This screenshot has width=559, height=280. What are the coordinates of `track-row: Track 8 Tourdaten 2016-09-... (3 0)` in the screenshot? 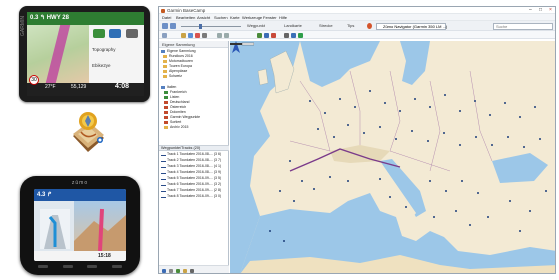 It's located at (194, 196).